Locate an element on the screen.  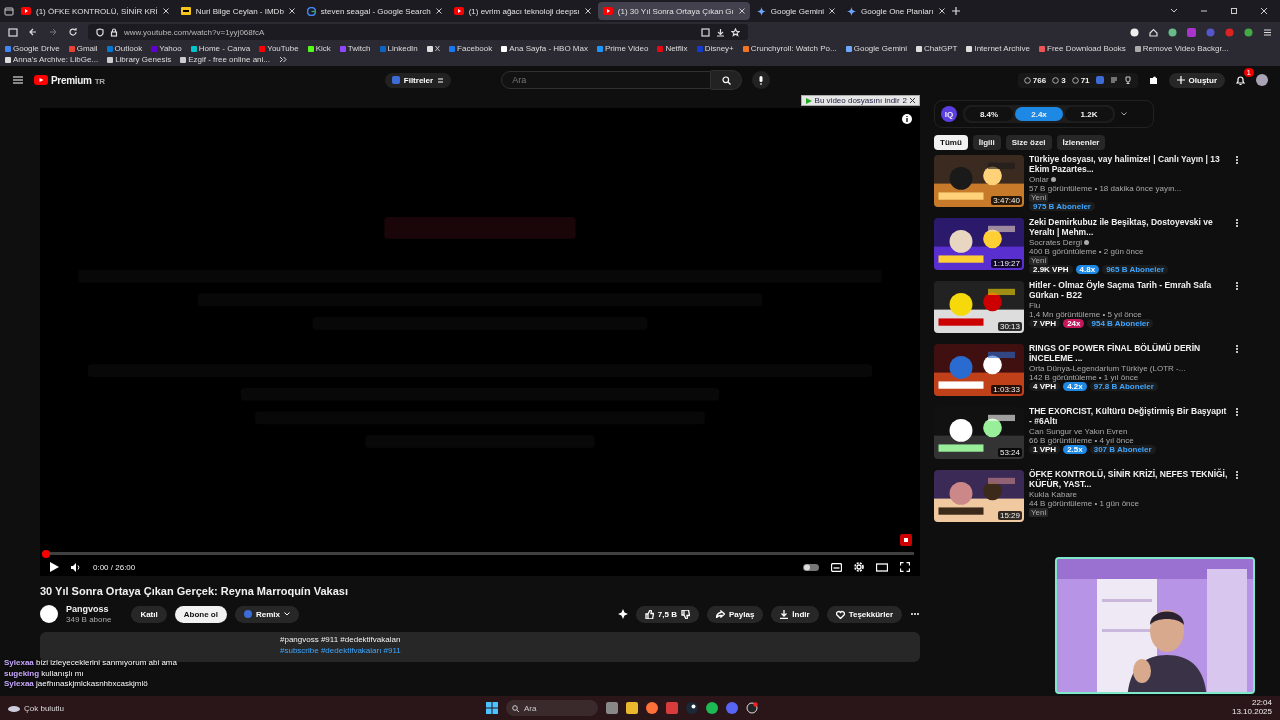
channel-avatar is located at coordinates (49, 614).